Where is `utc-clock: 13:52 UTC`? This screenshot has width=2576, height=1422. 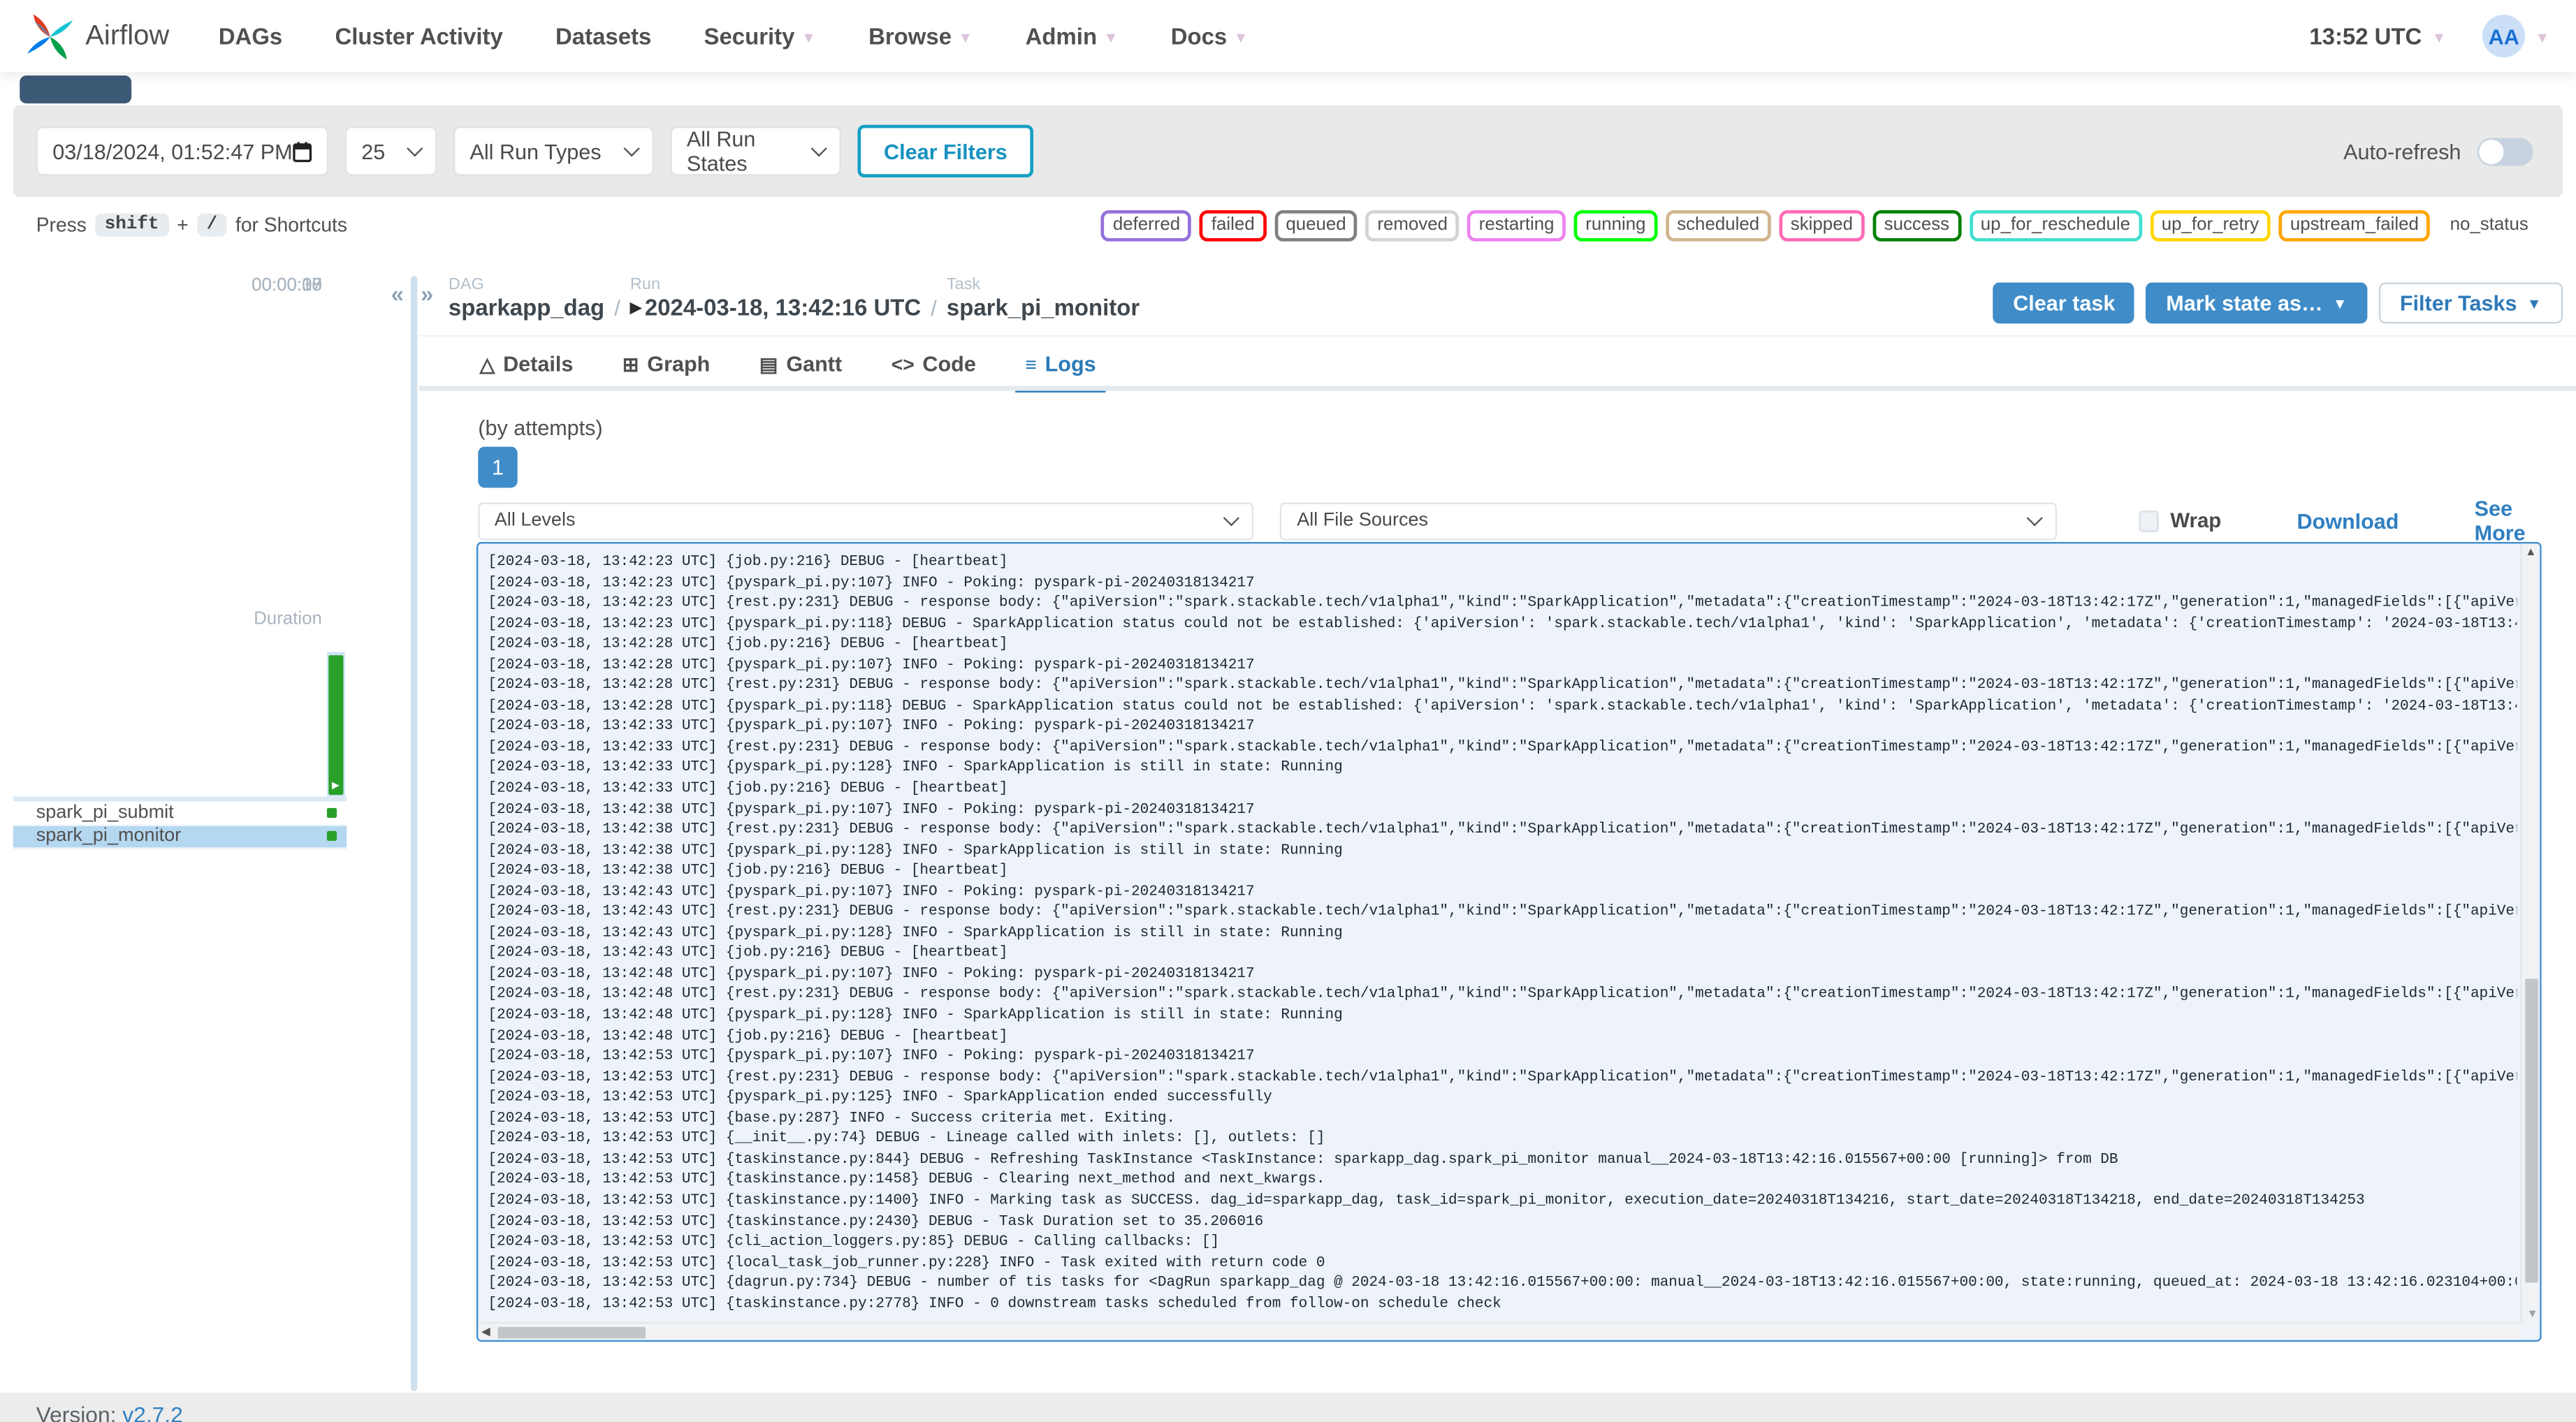 utc-clock: 13:52 UTC is located at coordinates (2365, 36).